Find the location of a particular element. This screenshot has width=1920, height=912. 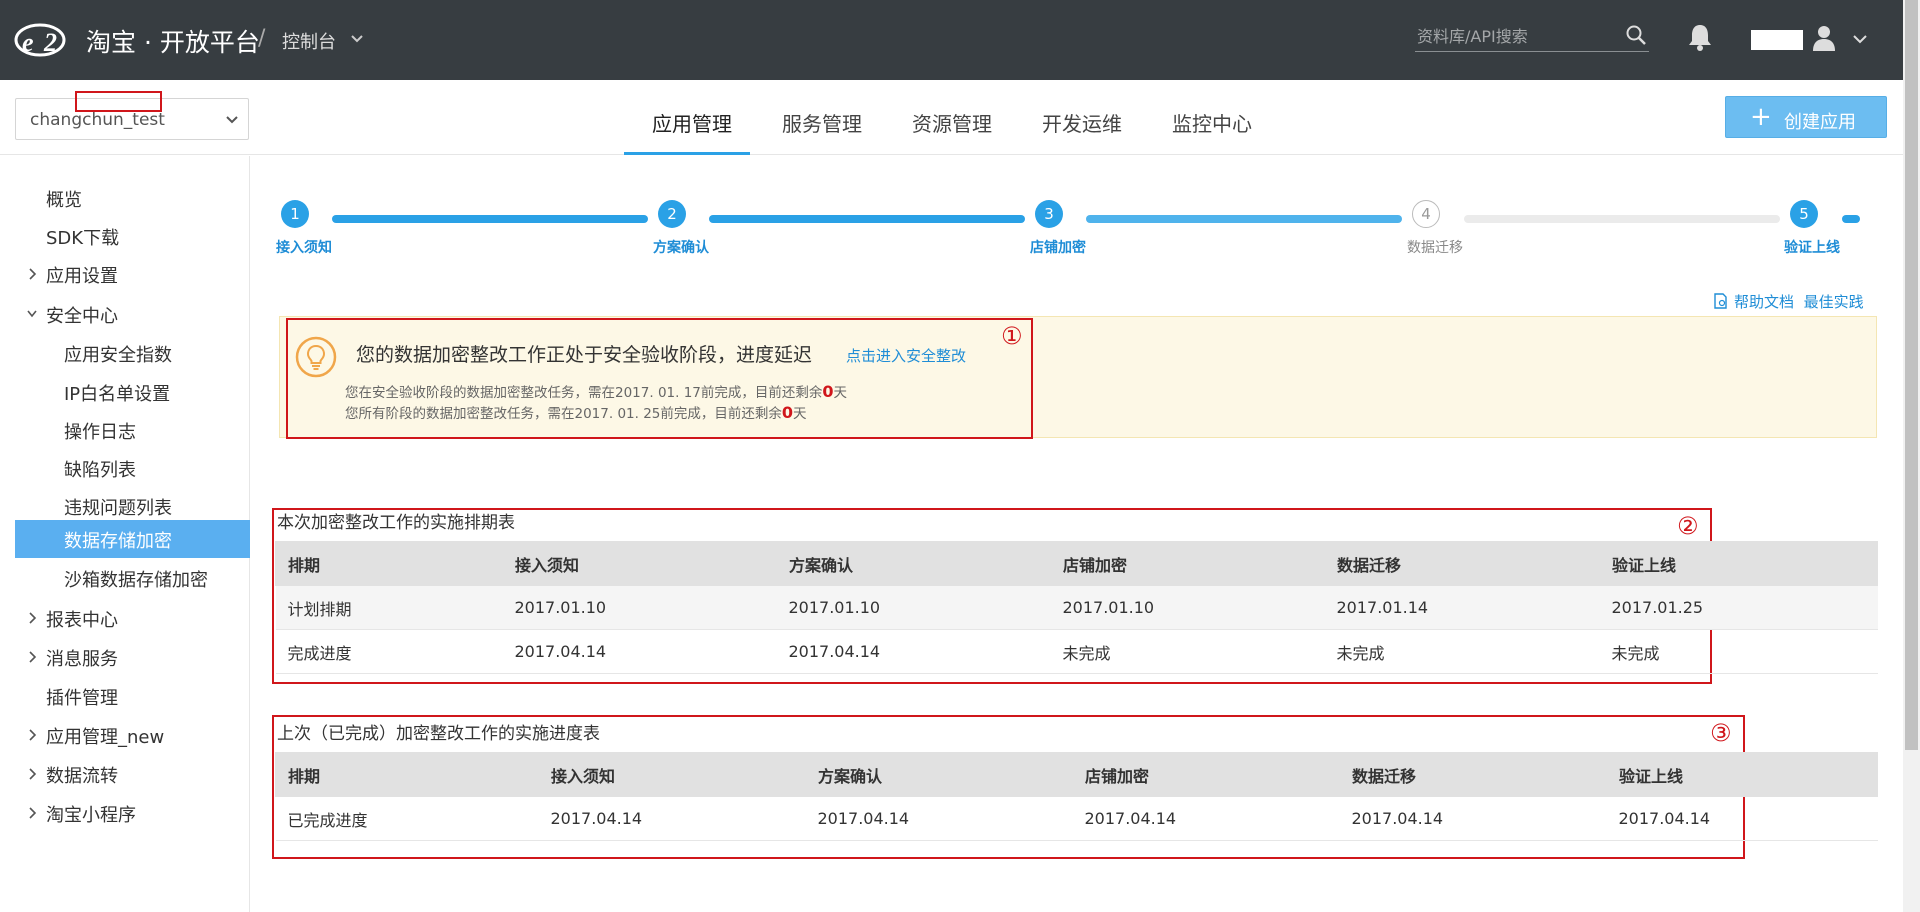

sidebar-item-defect-list: 缺陷列表 is located at coordinates (132, 468).